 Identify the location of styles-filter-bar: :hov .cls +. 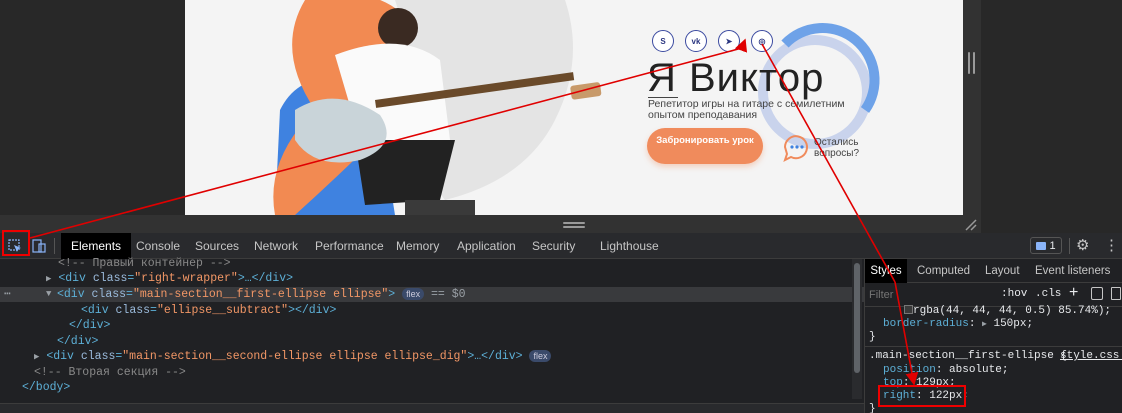
(993, 295).